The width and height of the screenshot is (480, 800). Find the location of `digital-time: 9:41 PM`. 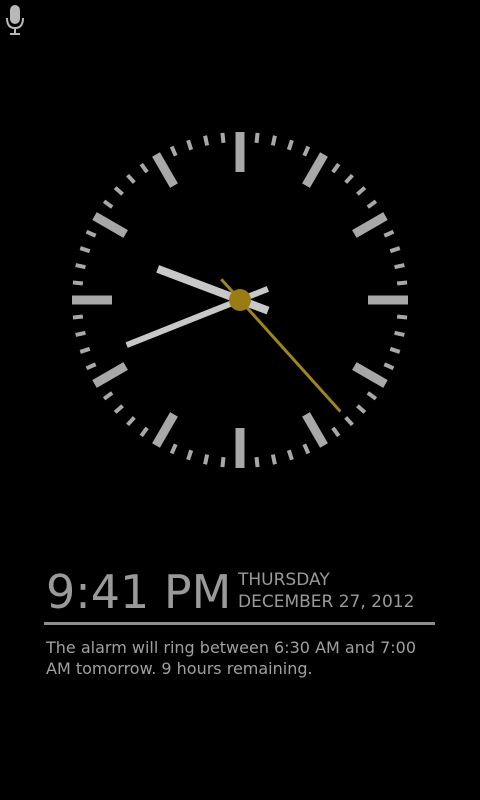

digital-time: 9:41 PM is located at coordinates (139, 592).